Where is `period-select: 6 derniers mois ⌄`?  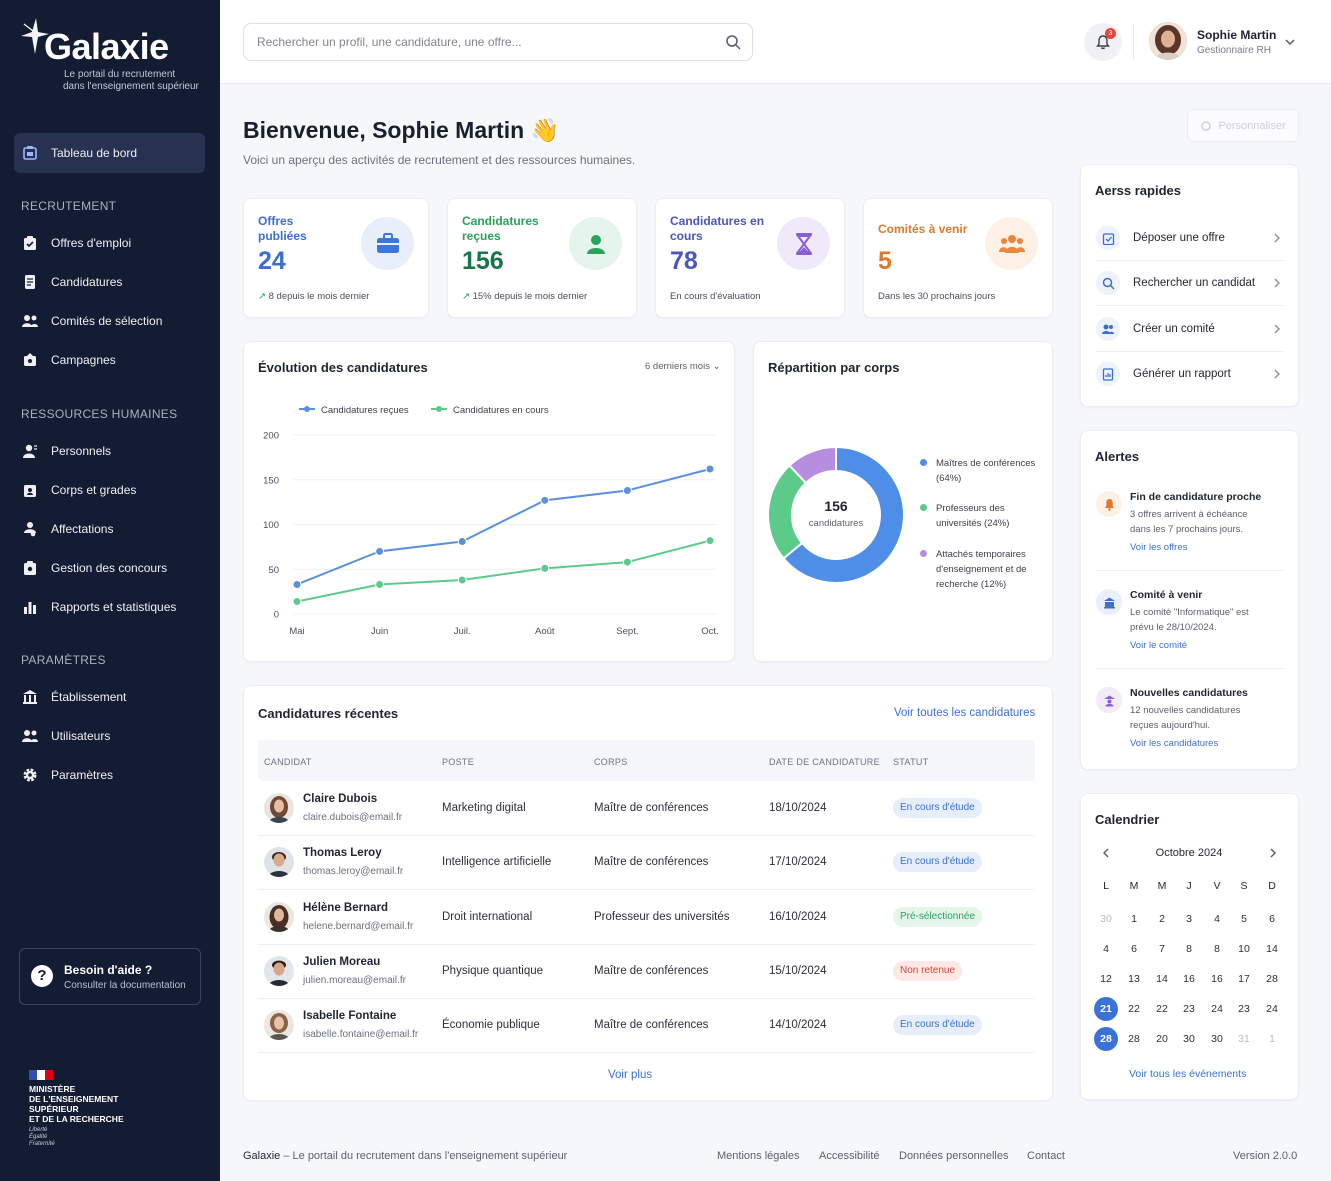
period-select: 6 derniers mois ⌄ is located at coordinates (683, 366).